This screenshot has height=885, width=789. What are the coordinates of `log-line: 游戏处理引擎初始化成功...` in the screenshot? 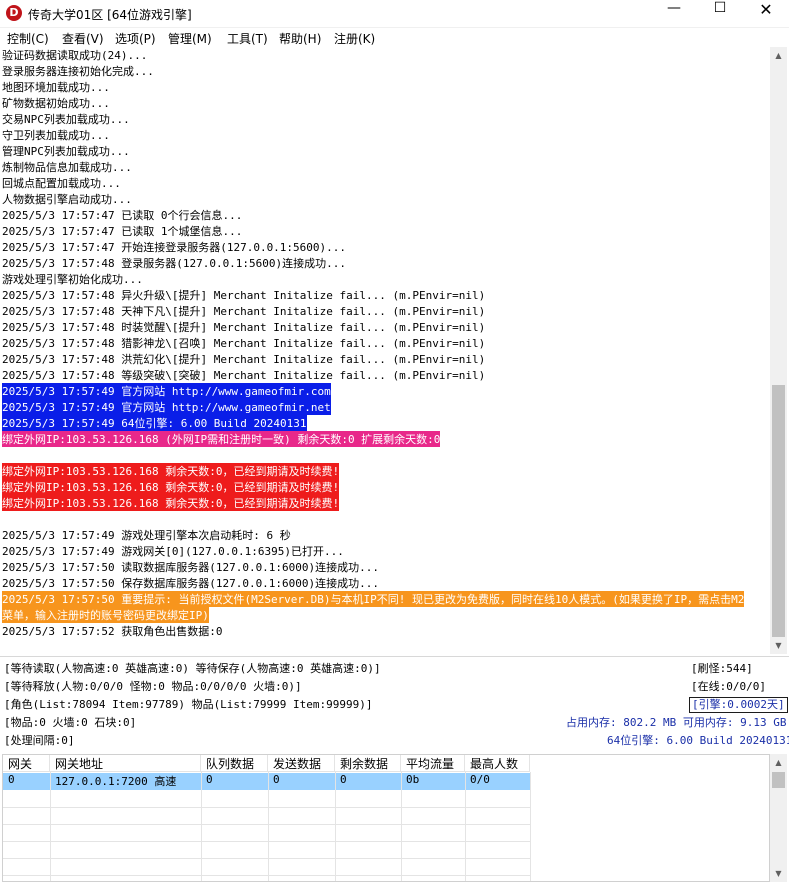 It's located at (72, 279).